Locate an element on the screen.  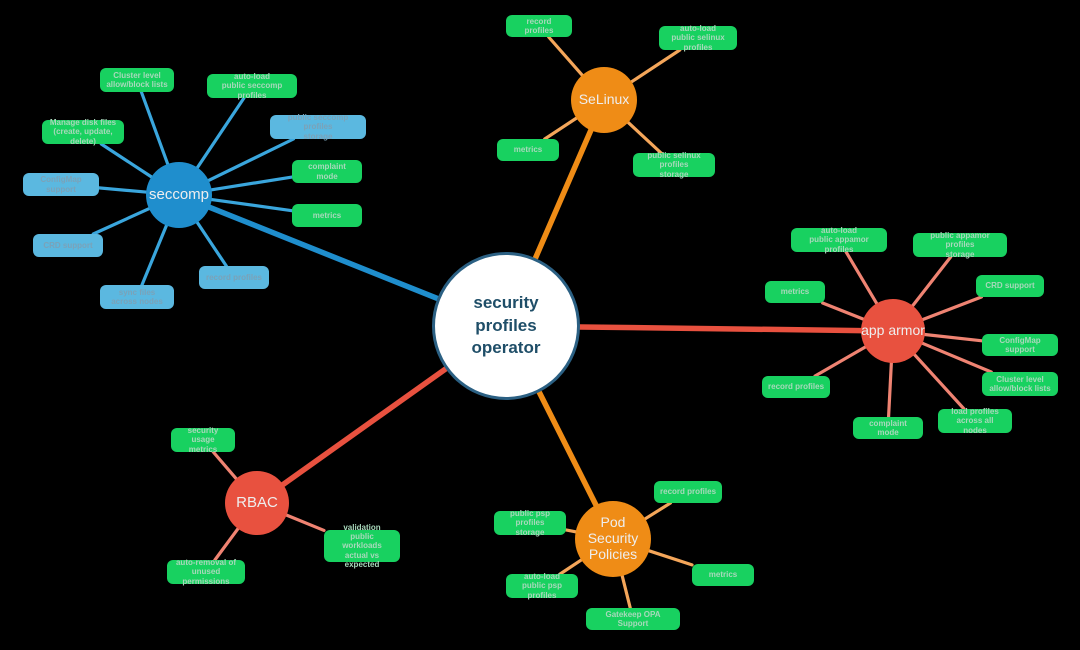
leaf-node-apparmor-7: record profiles is located at coordinates (796, 387).